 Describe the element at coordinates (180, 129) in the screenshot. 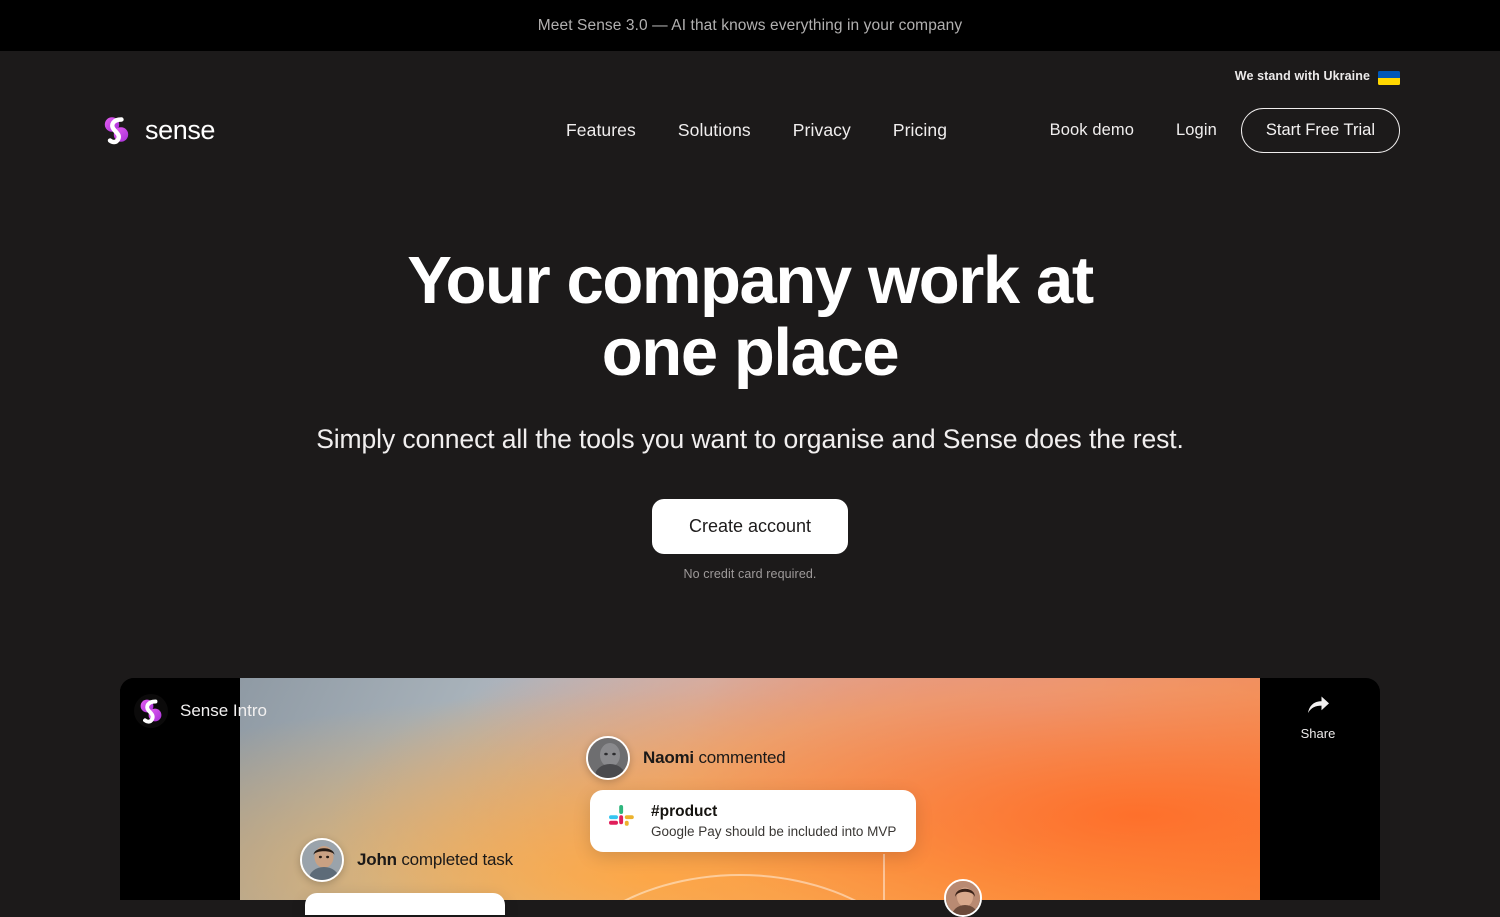

I see `logo-wordmark: sense` at that location.